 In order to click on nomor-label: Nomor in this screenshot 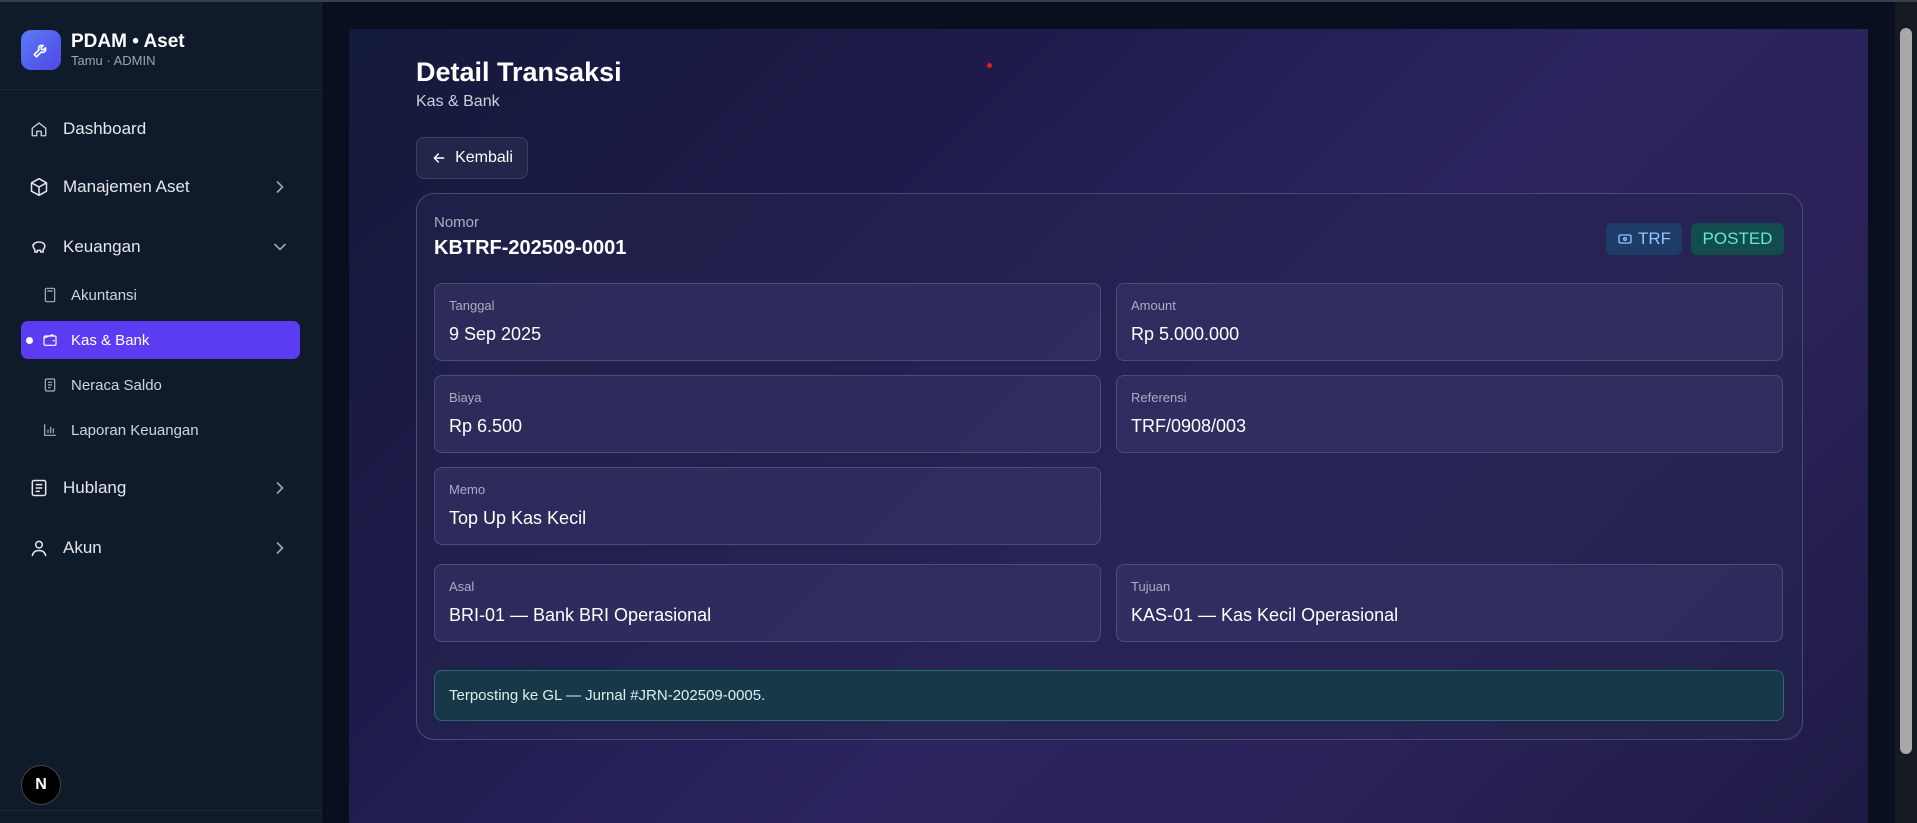, I will do `click(457, 222)`.